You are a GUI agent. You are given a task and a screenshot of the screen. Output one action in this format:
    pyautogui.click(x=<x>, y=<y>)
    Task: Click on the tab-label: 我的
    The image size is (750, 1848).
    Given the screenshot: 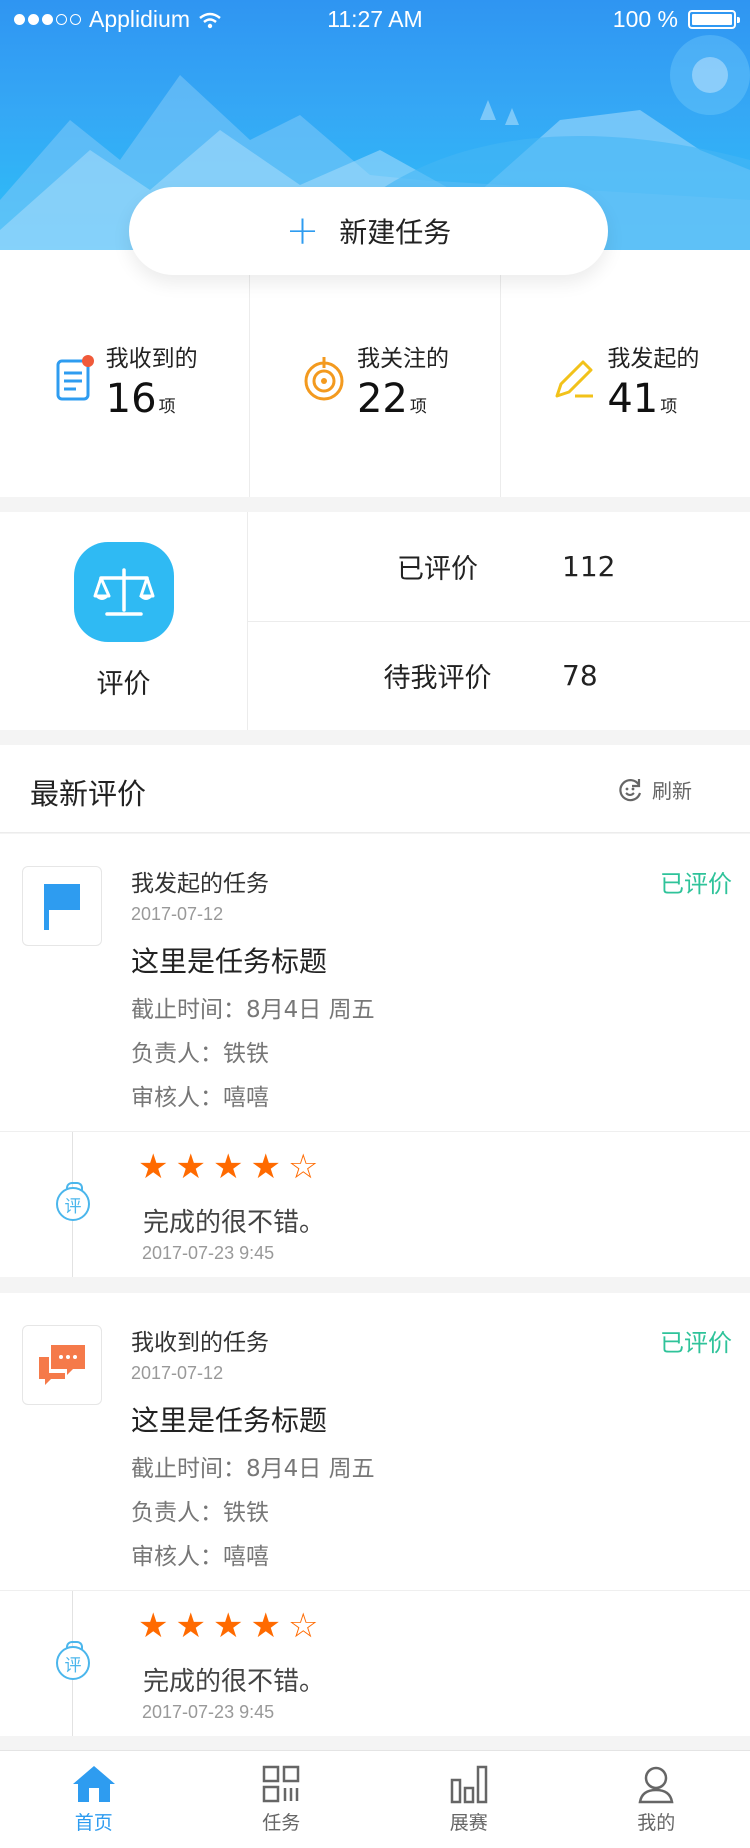 What is the action you would take?
    pyautogui.click(x=656, y=1823)
    